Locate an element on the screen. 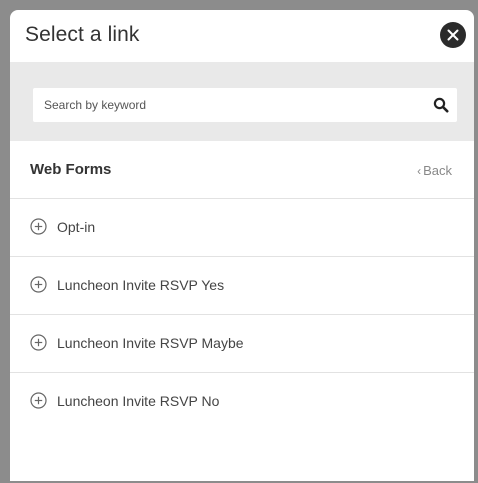 This screenshot has height=483, width=478. back-link: ‹ Back is located at coordinates (434, 170).